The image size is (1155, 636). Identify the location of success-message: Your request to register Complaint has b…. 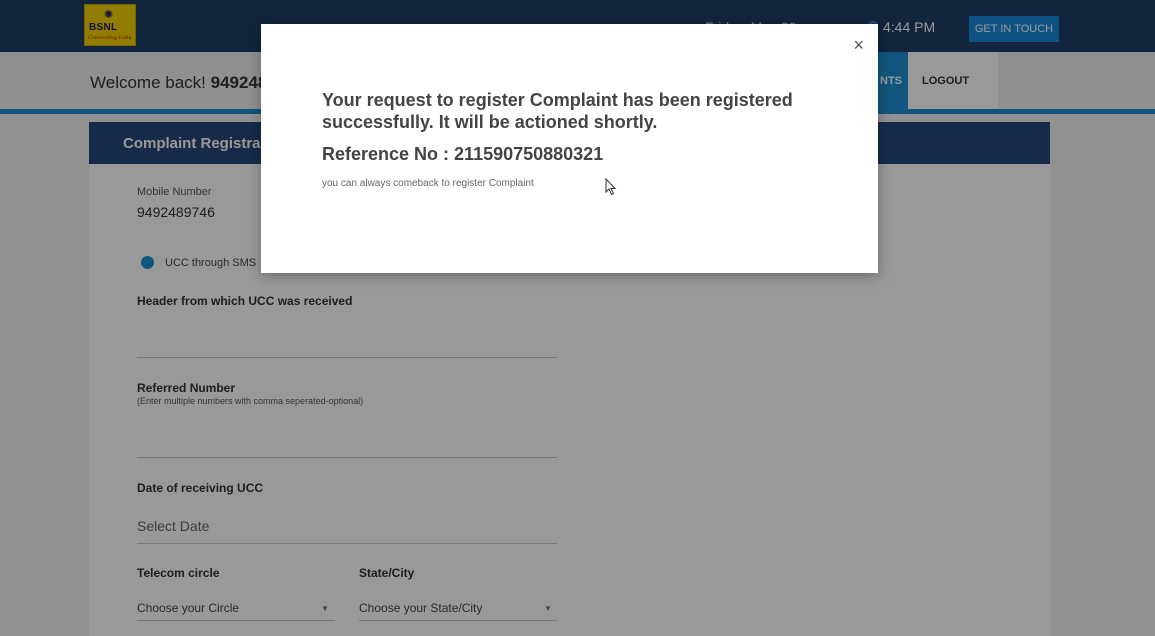
(557, 111).